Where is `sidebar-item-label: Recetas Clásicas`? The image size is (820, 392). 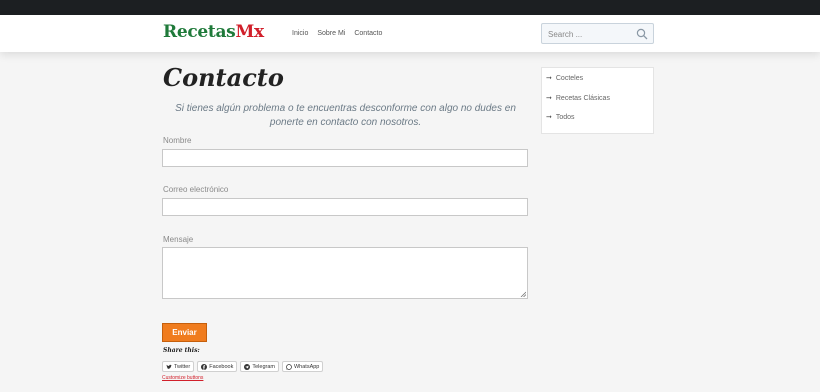
sidebar-item-label: Recetas Clásicas is located at coordinates (582, 98).